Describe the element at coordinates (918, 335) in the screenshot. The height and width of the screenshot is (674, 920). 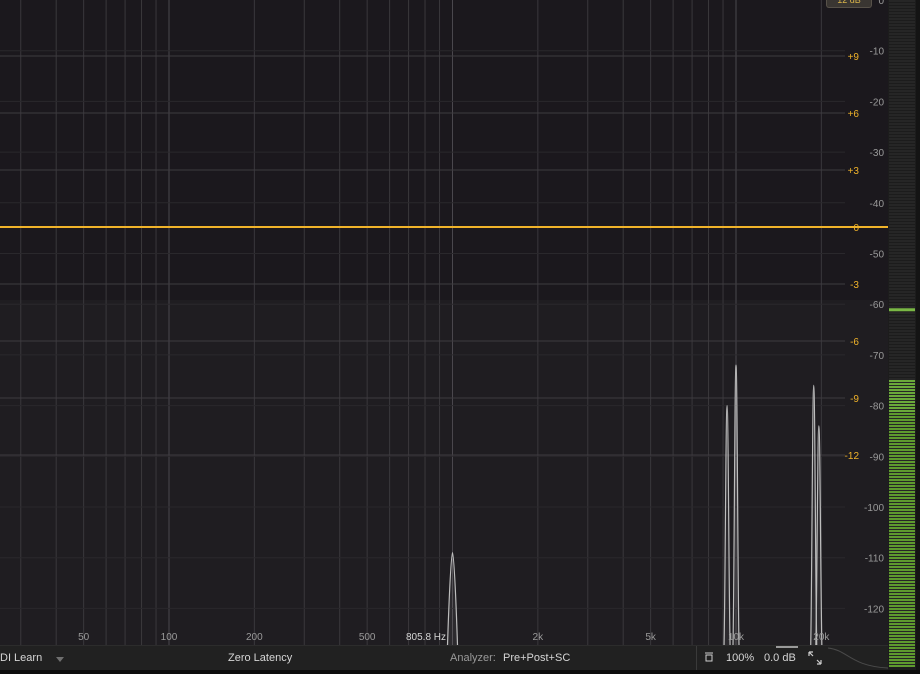
I see `meter-edge` at that location.